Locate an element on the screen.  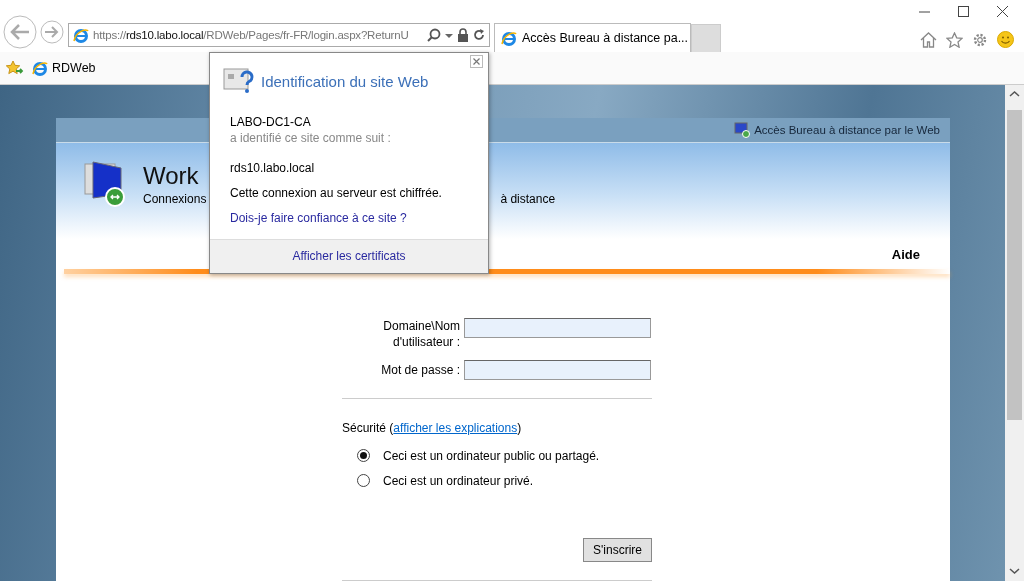
trust-link: Dois-je faire confiance à ce site ? is located at coordinates (349, 218).